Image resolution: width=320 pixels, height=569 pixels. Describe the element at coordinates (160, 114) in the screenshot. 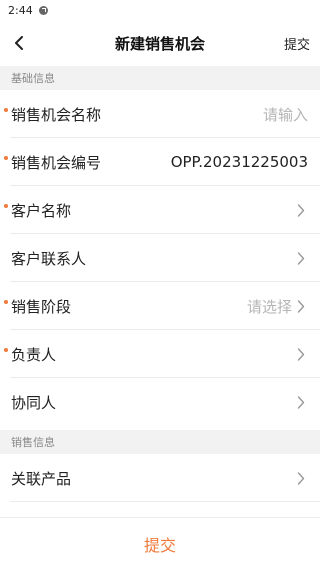

I see `opportunity-name-field: 销售机会名称 请输入` at that location.